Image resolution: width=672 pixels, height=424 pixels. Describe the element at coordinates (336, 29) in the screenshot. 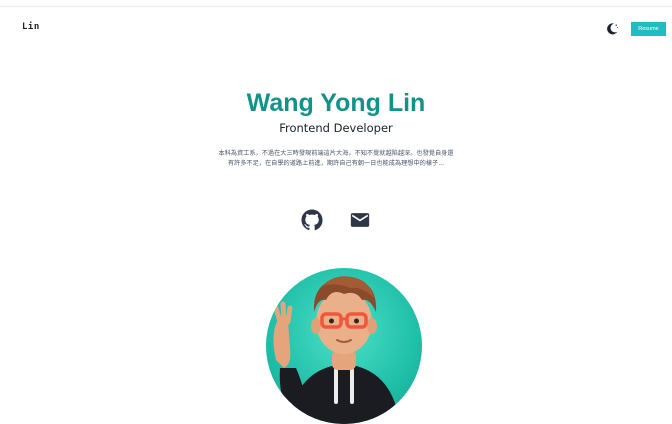

I see `navbar: Lin Resume` at that location.